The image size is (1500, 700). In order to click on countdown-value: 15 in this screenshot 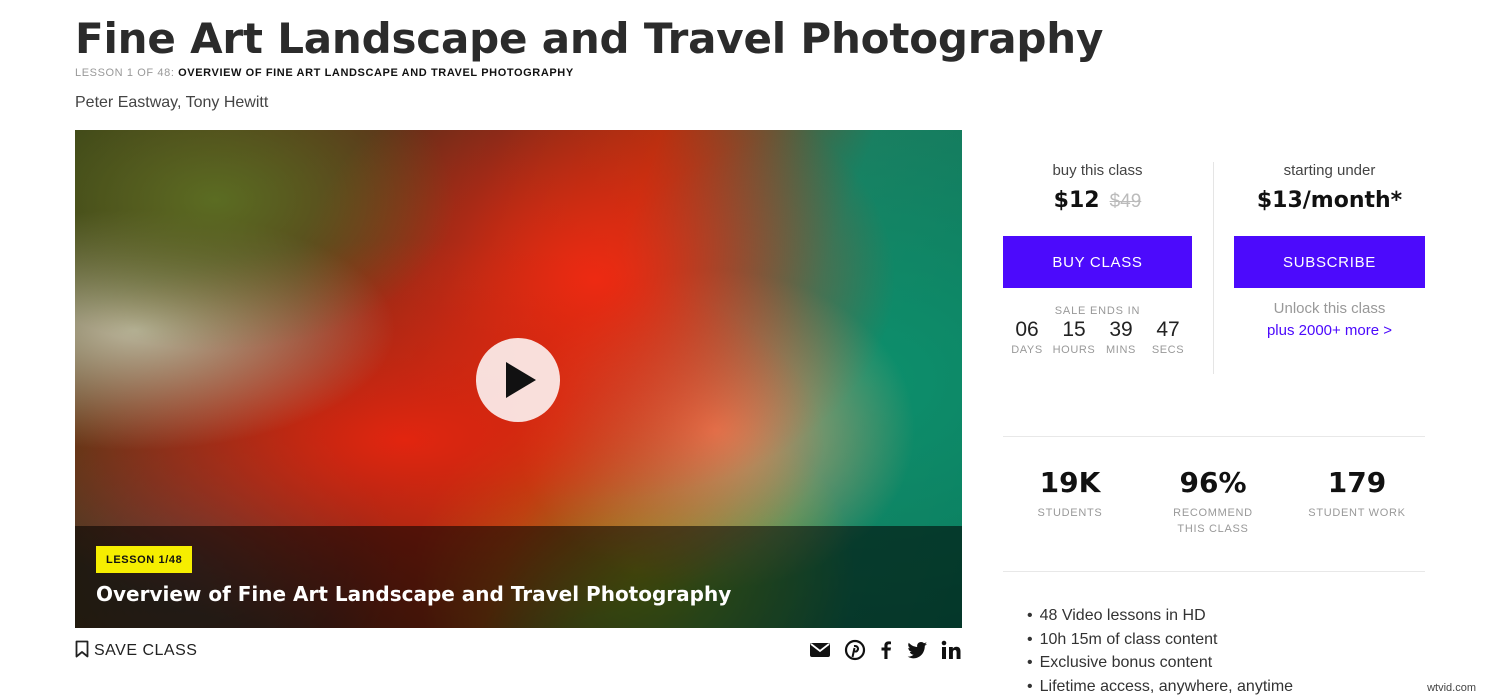, I will do `click(1074, 329)`.